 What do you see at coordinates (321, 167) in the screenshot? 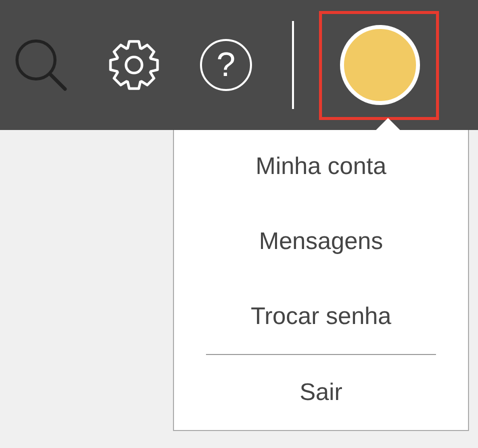
I see `menu-item: Minha conta` at bounding box center [321, 167].